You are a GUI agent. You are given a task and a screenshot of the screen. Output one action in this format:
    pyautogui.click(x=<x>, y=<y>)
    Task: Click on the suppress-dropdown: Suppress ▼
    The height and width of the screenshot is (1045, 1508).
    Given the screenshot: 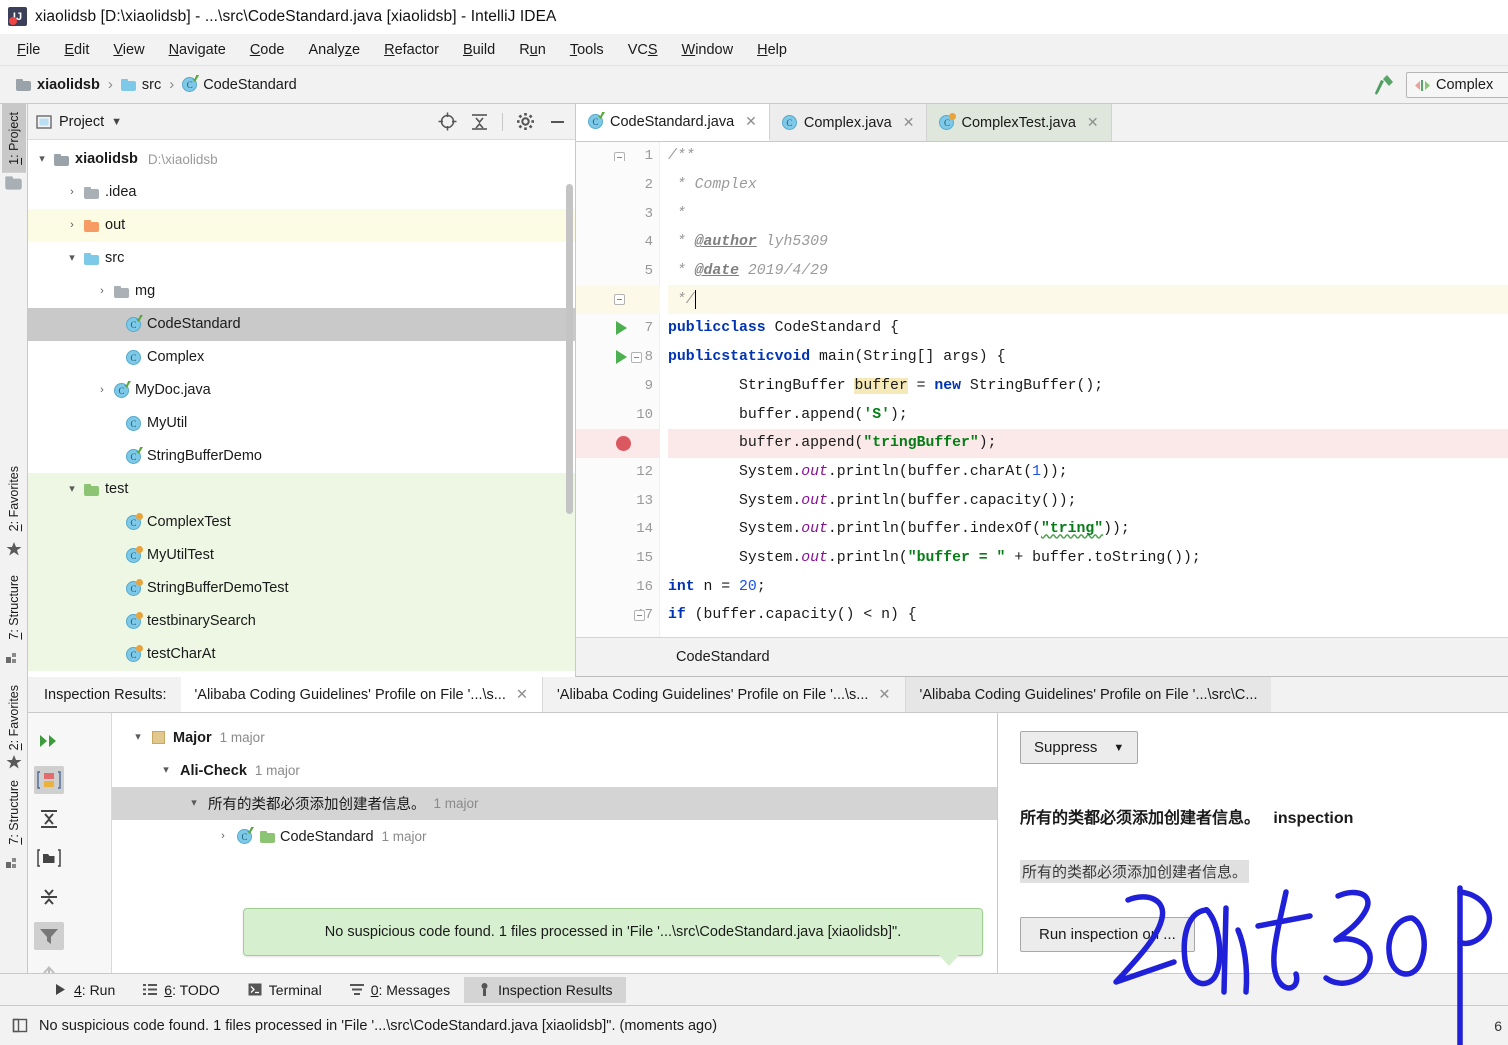 What is the action you would take?
    pyautogui.click(x=1079, y=747)
    